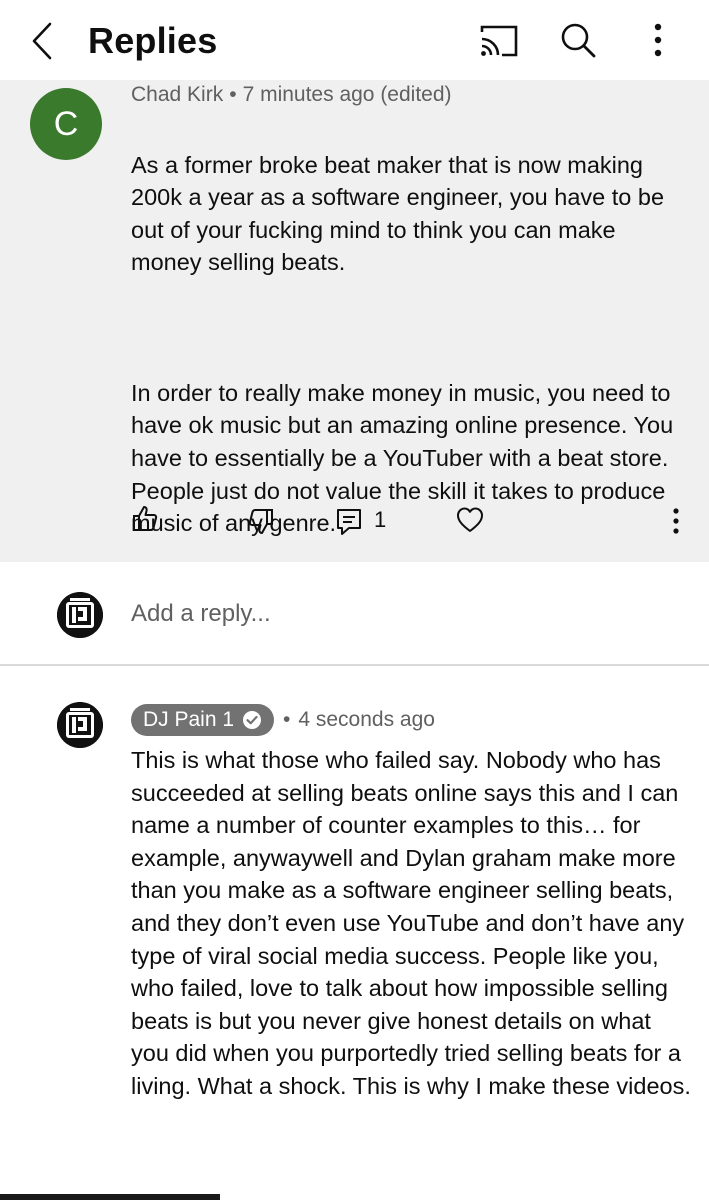  What do you see at coordinates (354, 40) in the screenshot?
I see `top-app-bar: Replies` at bounding box center [354, 40].